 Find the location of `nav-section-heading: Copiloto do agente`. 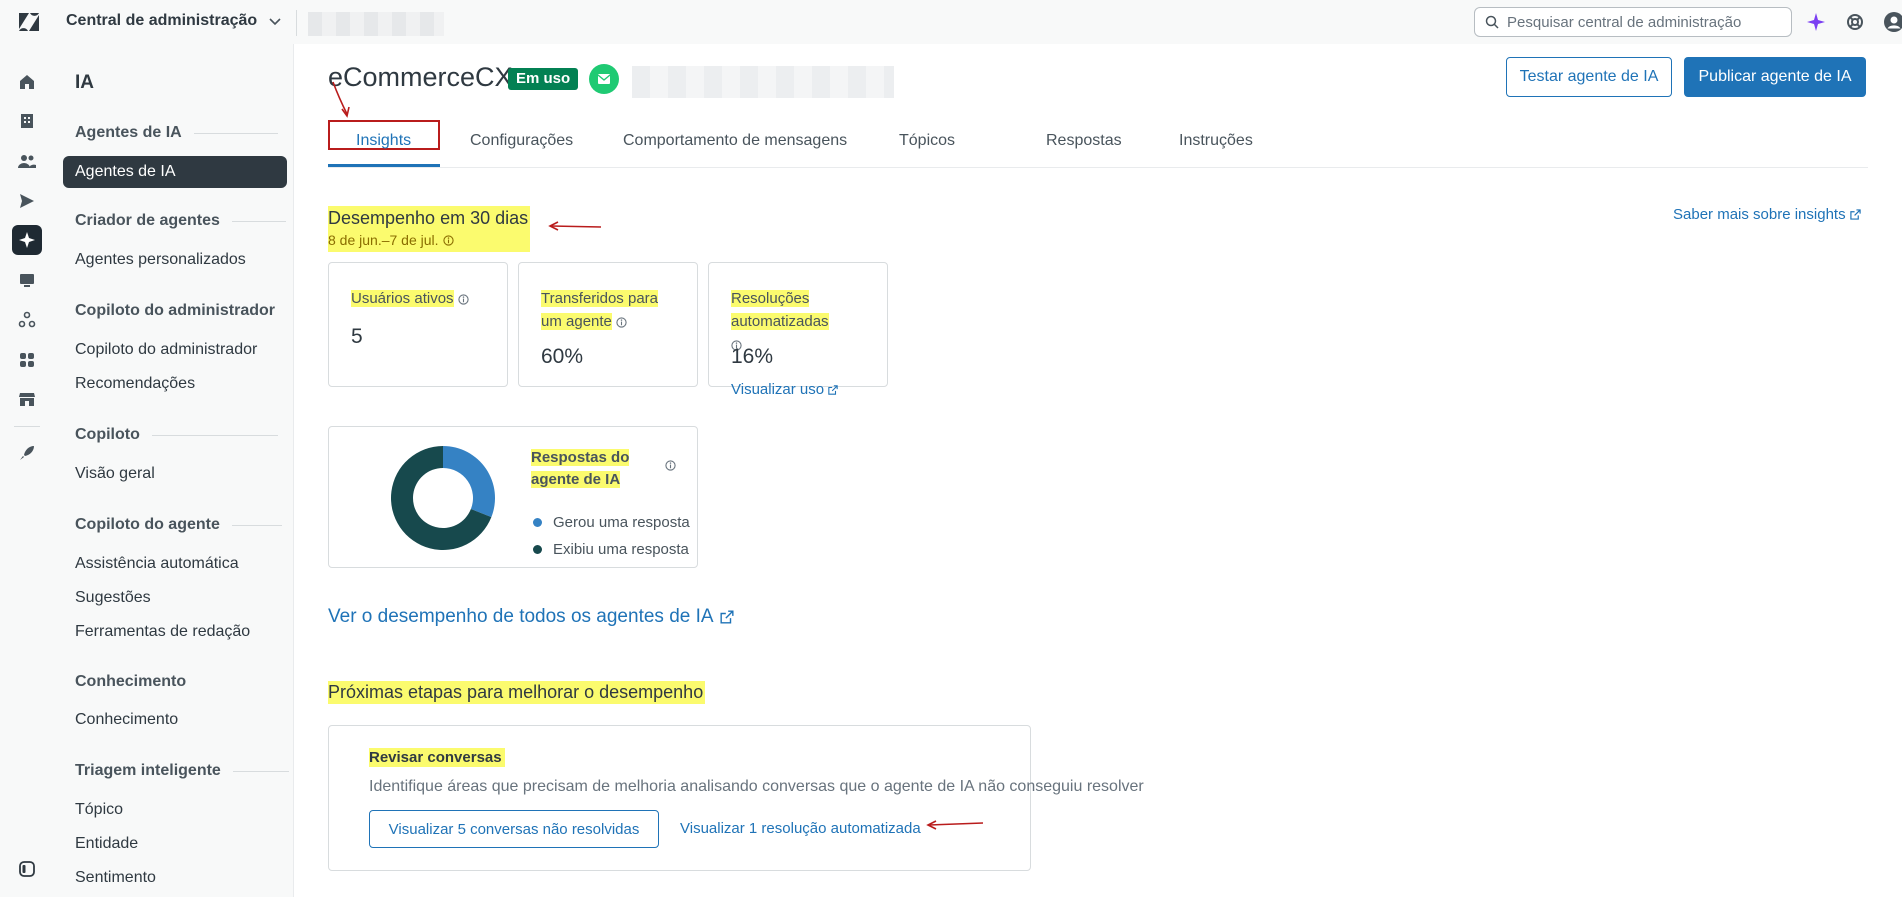

nav-section-heading: Copiloto do agente is located at coordinates (178, 525).